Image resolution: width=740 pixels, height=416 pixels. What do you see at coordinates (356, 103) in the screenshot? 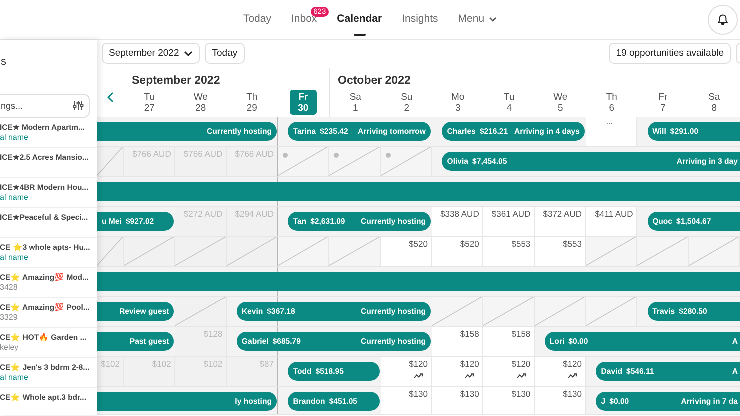
I see `day-header: Sa 1` at bounding box center [356, 103].